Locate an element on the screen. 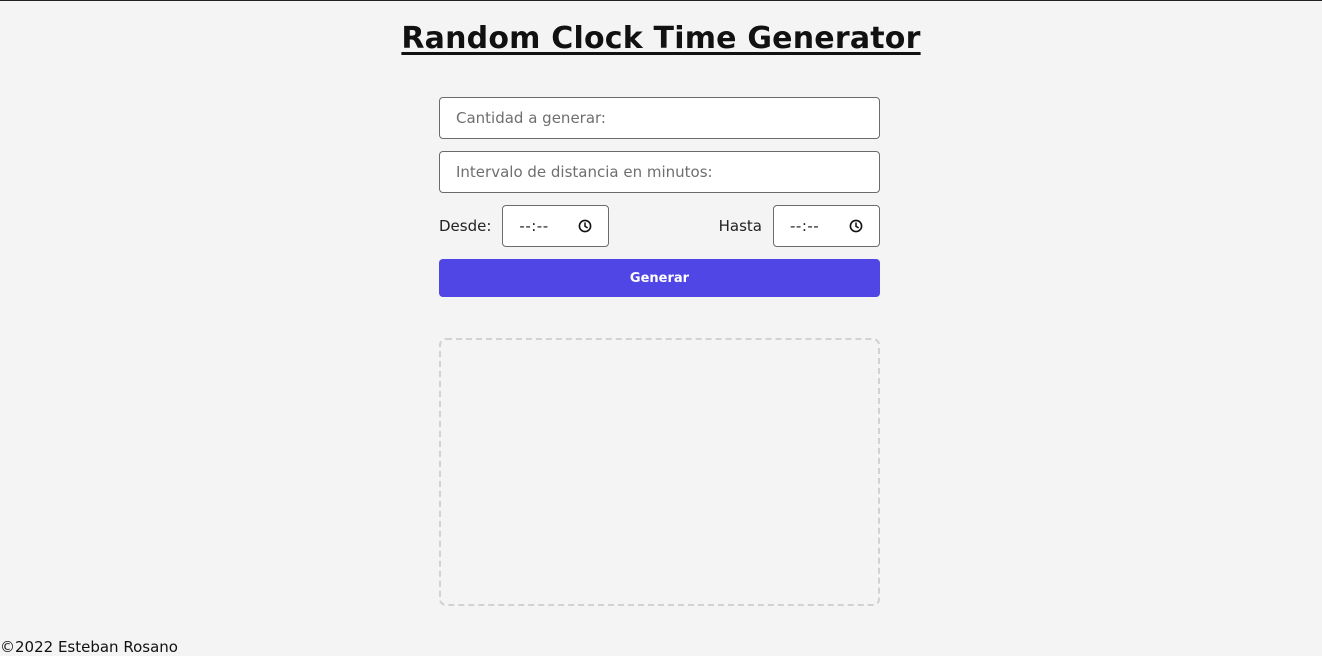 Image resolution: width=1322 pixels, height=656 pixels. results-area is located at coordinates (659, 472).